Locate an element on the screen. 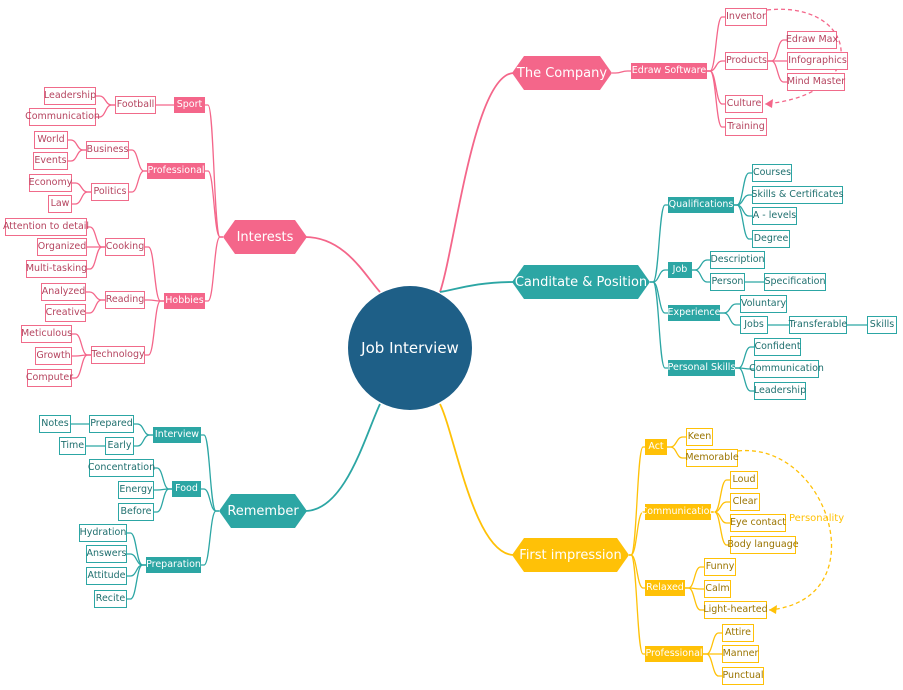  connector-subtopic-act-leaf-keen is located at coordinates (676, 442).